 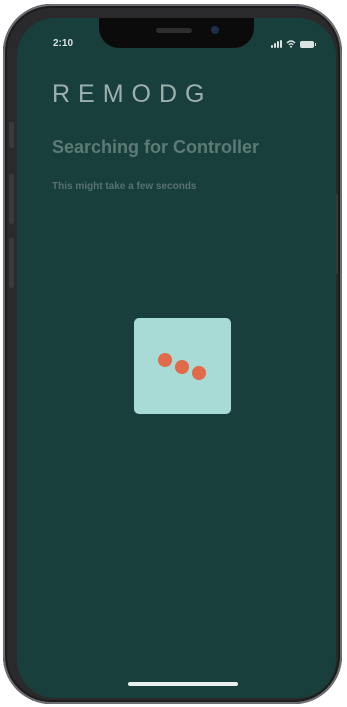 What do you see at coordinates (276, 44) in the screenshot?
I see `signal-icon` at bounding box center [276, 44].